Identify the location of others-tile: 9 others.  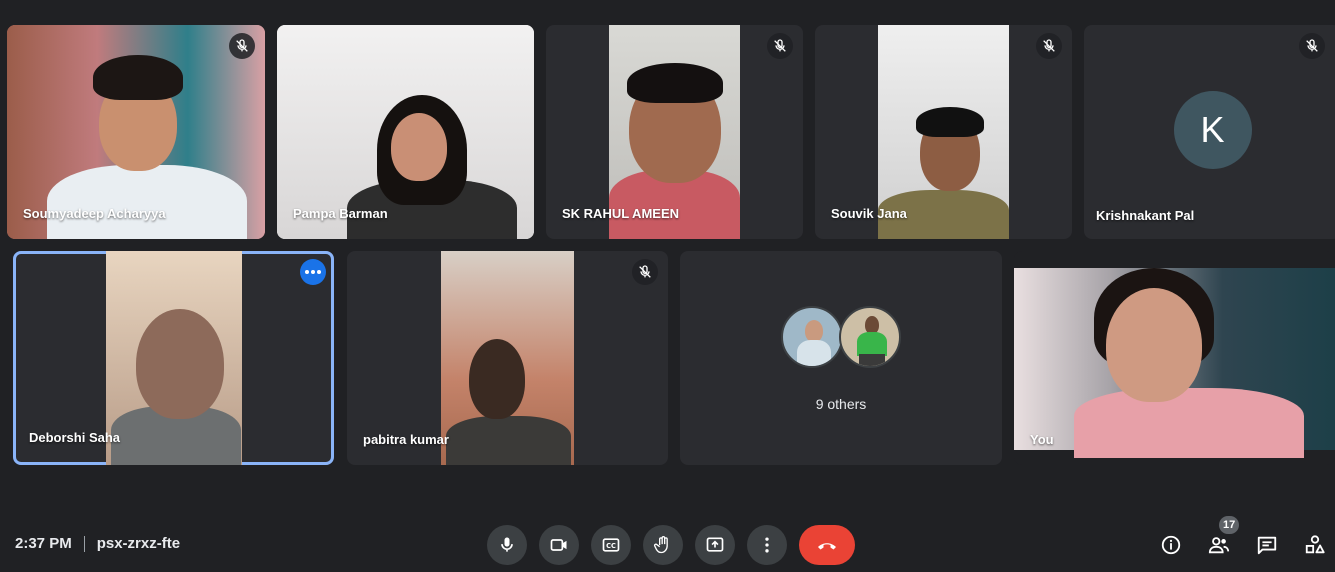
(841, 358).